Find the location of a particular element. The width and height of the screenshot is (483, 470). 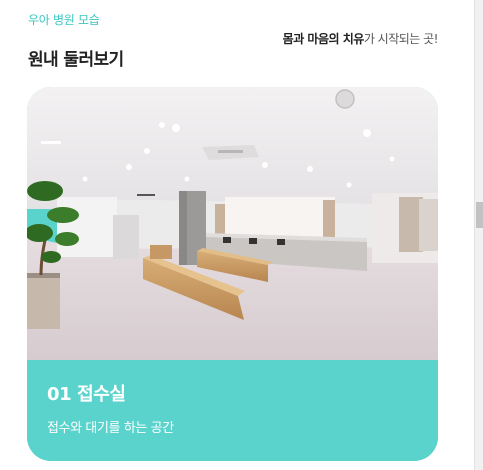

section-tagline: 몸과 마음의 치유가 시작되는 곳! is located at coordinates (360, 38).